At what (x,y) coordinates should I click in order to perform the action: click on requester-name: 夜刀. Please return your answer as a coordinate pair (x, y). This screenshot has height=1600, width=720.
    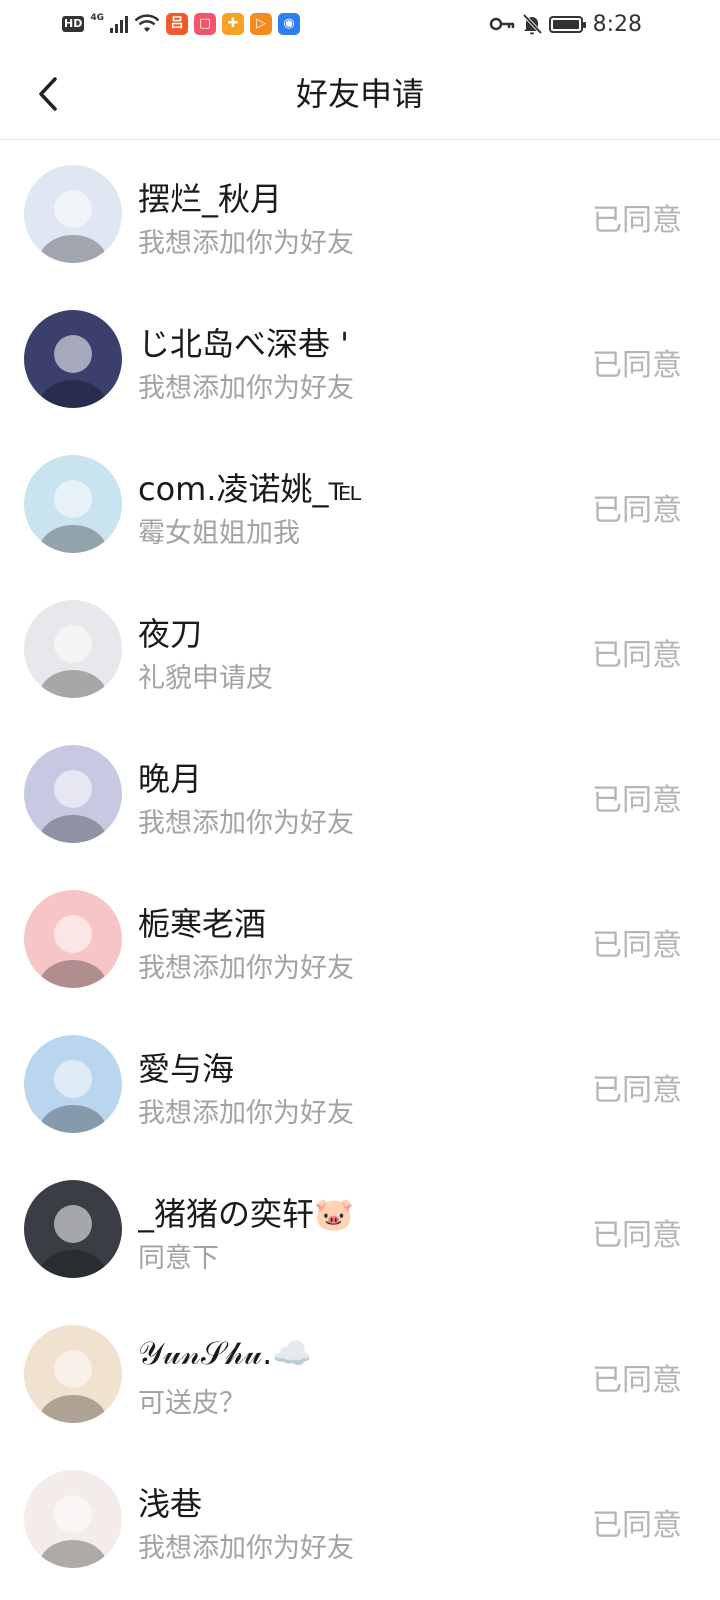
    Looking at the image, I should click on (170, 634).